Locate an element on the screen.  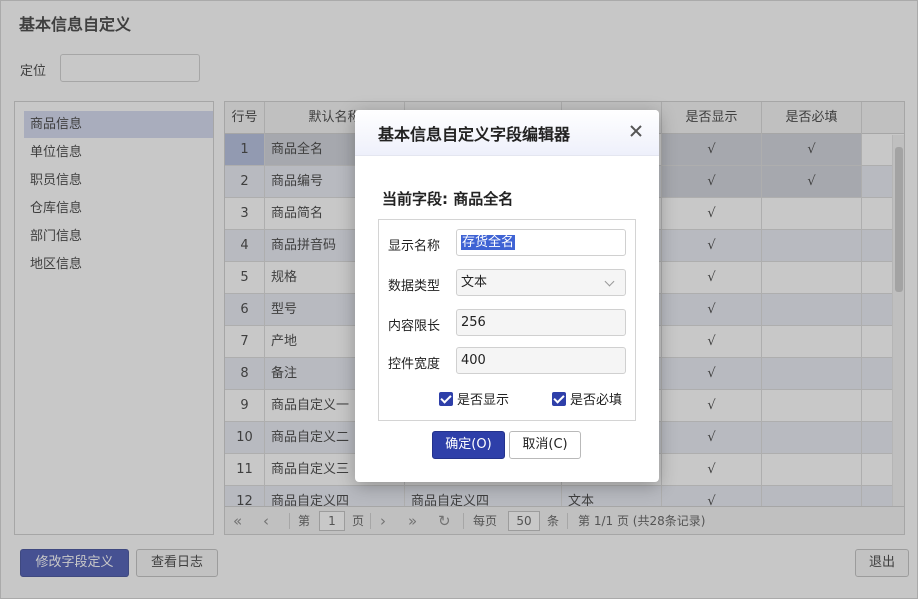
required-checkbox-label: 是否必填 is located at coordinates (596, 400).